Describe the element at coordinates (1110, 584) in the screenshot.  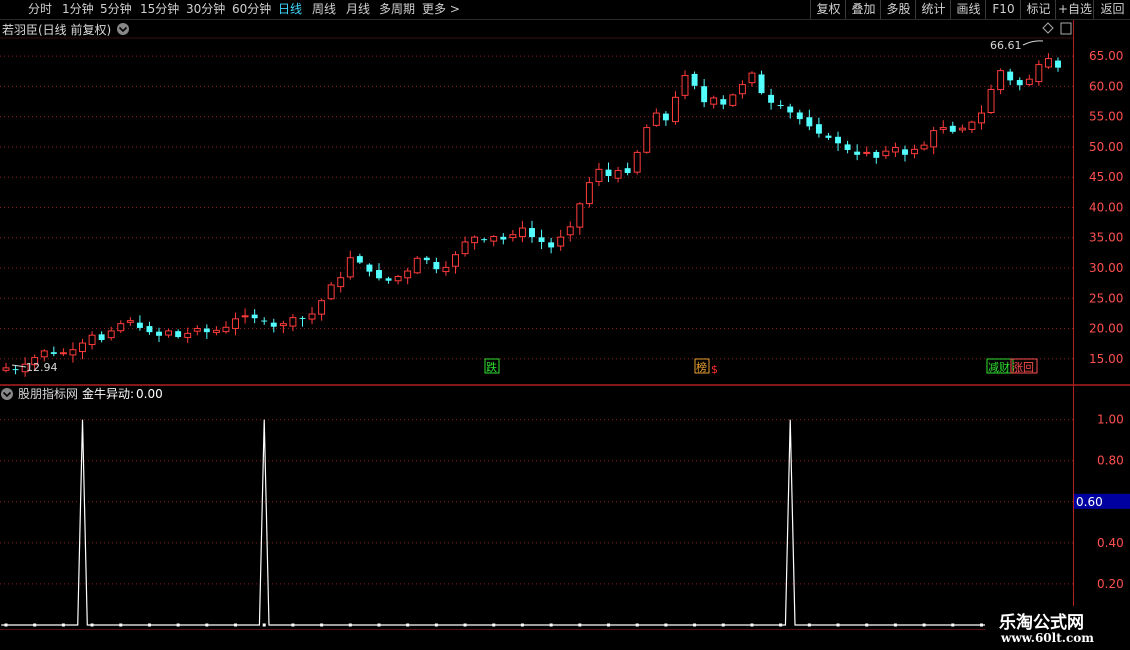
I see `indicator-tick-label: 0.20` at that location.